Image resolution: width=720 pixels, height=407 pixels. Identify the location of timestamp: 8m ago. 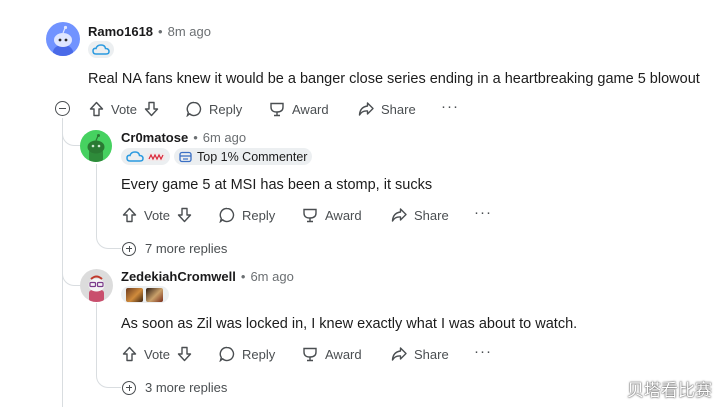
(189, 31).